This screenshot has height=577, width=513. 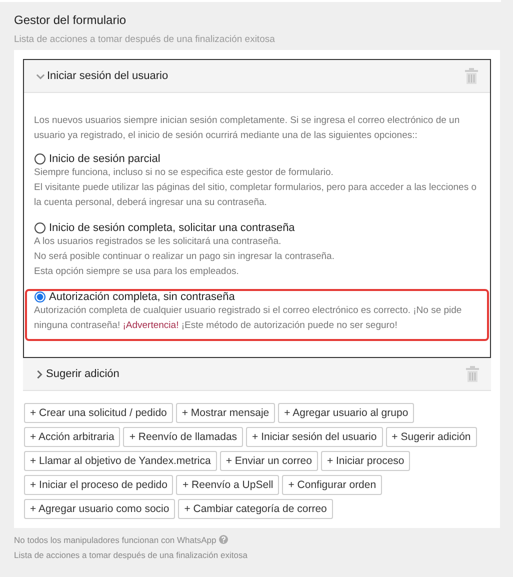 I want to click on add-action-button: + Enviar un correo, so click(x=269, y=461).